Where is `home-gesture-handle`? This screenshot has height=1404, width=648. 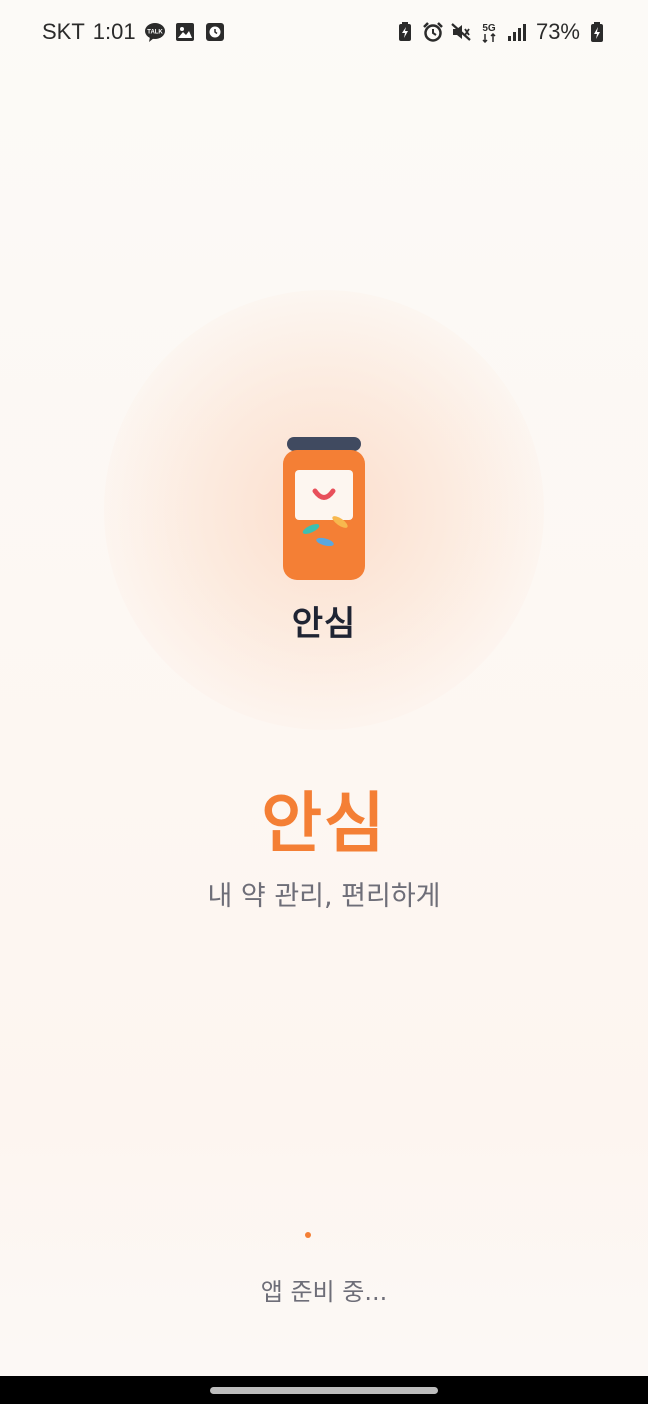
home-gesture-handle is located at coordinates (324, 1390).